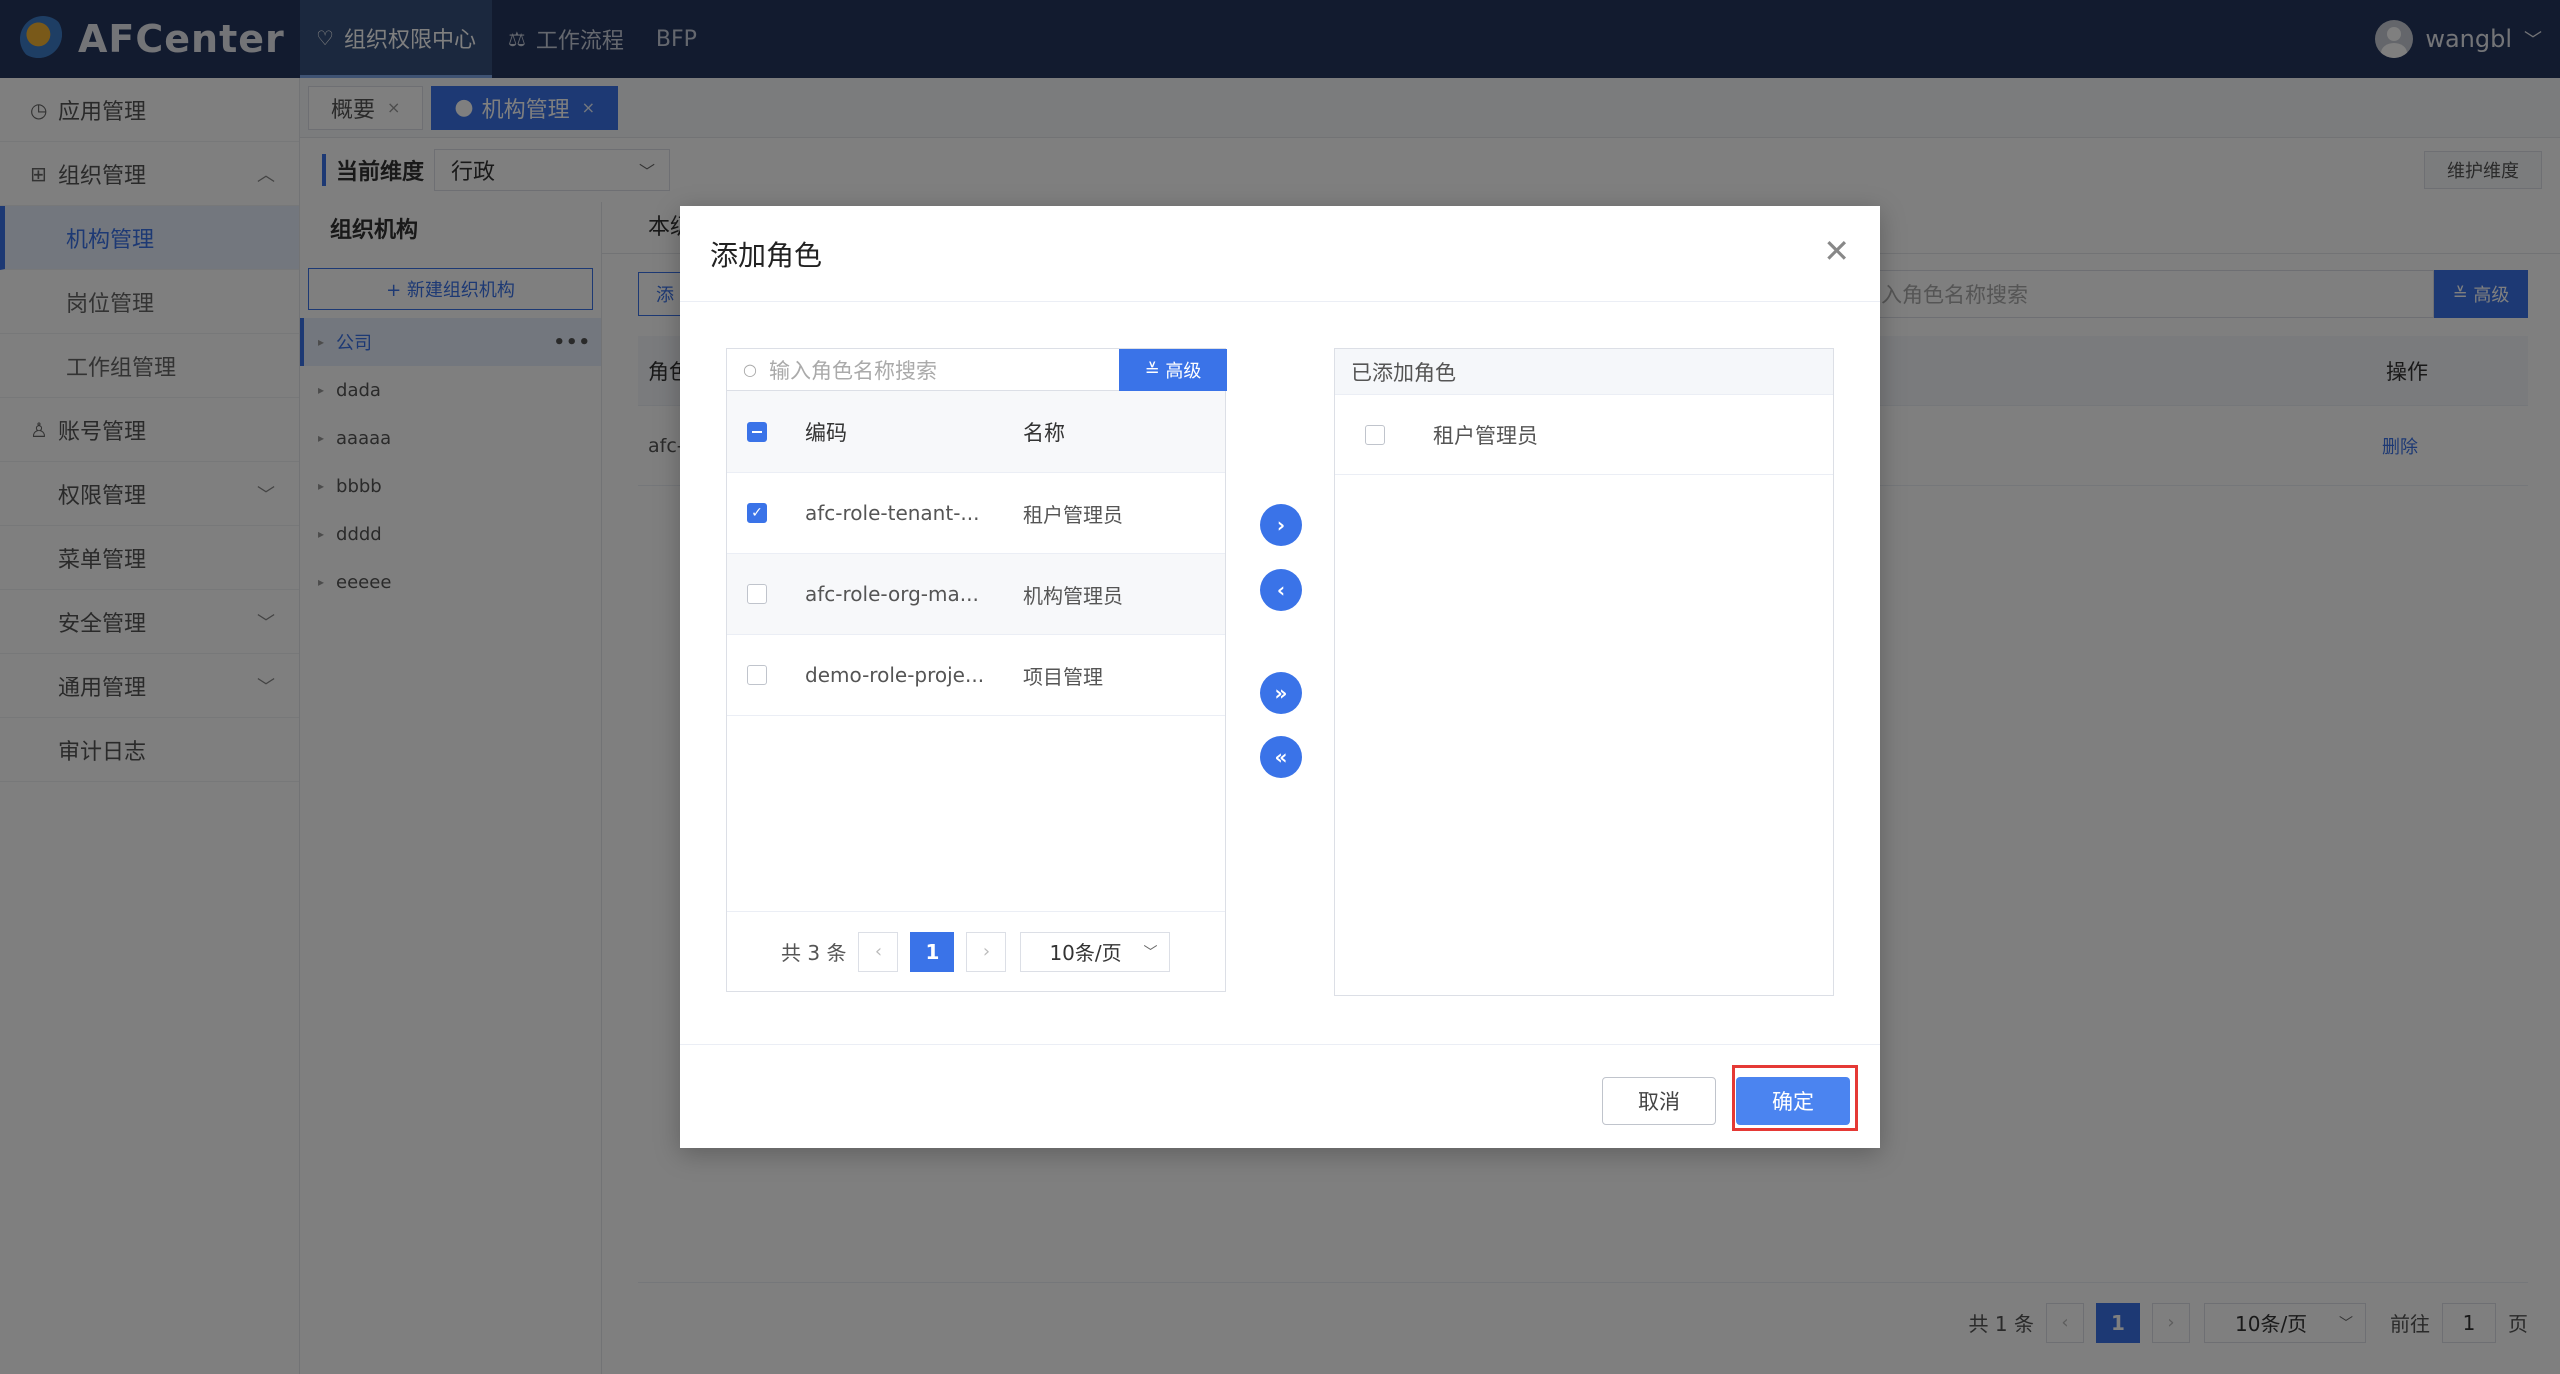 This screenshot has height=1374, width=2560. What do you see at coordinates (1280, 1096) in the screenshot?
I see `dialog-footer: 取消 确定` at bounding box center [1280, 1096].